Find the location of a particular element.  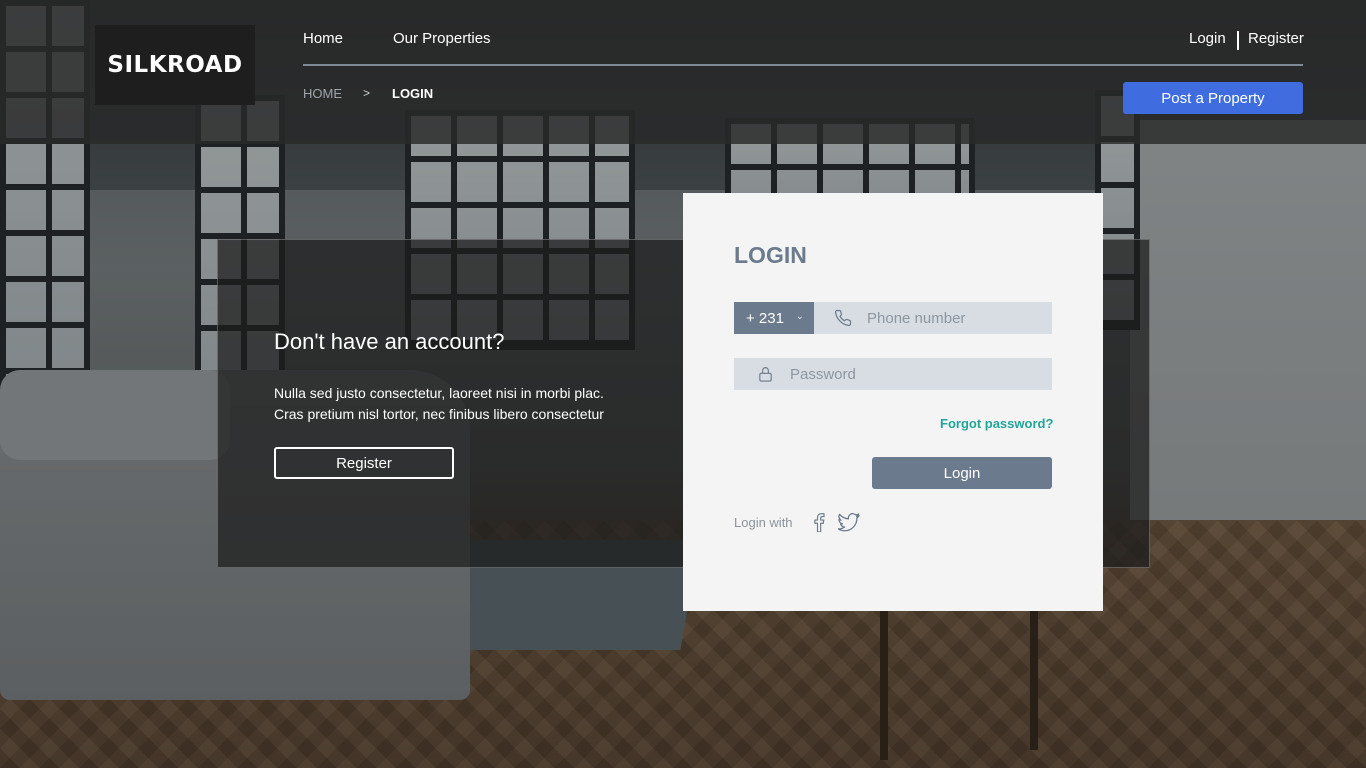

nav-login: Login is located at coordinates (1207, 38).